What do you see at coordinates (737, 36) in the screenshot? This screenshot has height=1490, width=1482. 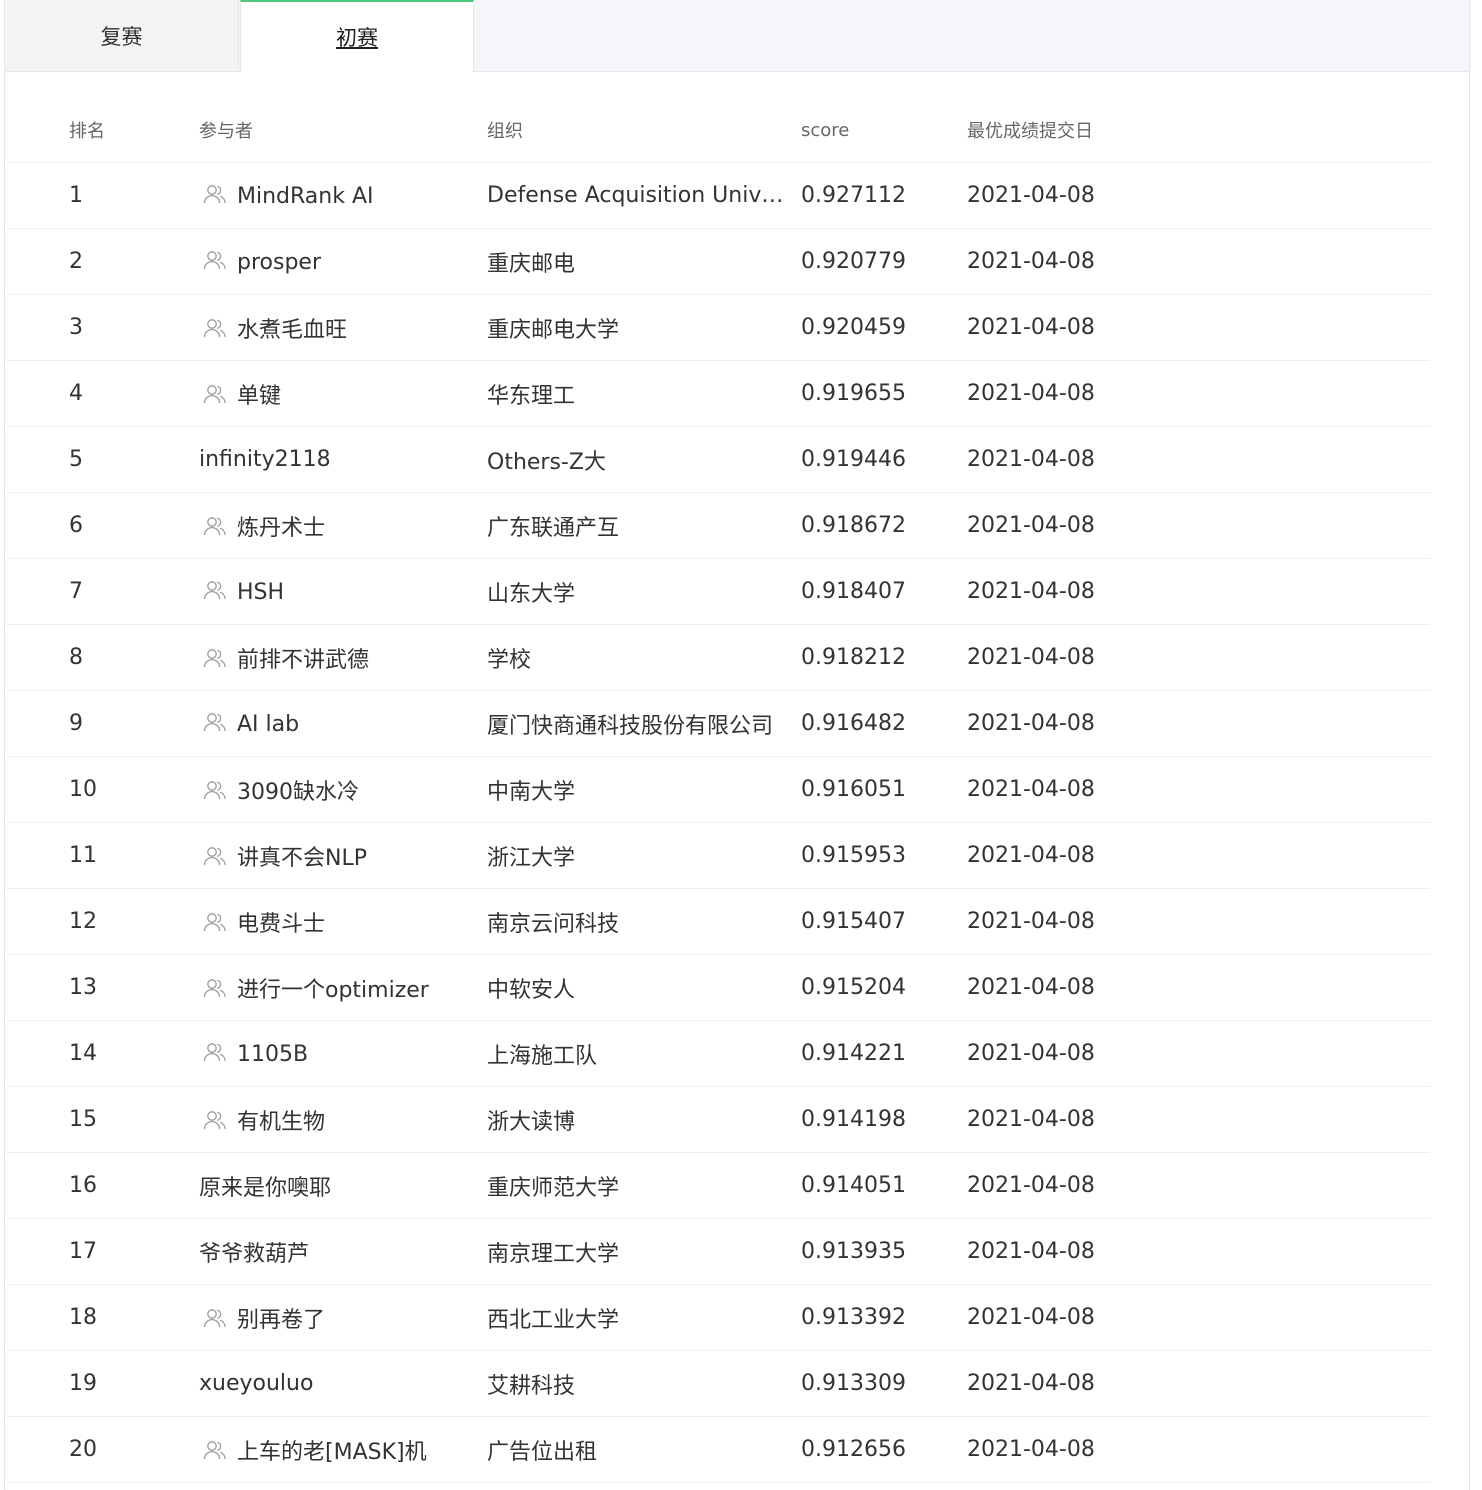 I see `tab-bar: 复赛 初赛` at bounding box center [737, 36].